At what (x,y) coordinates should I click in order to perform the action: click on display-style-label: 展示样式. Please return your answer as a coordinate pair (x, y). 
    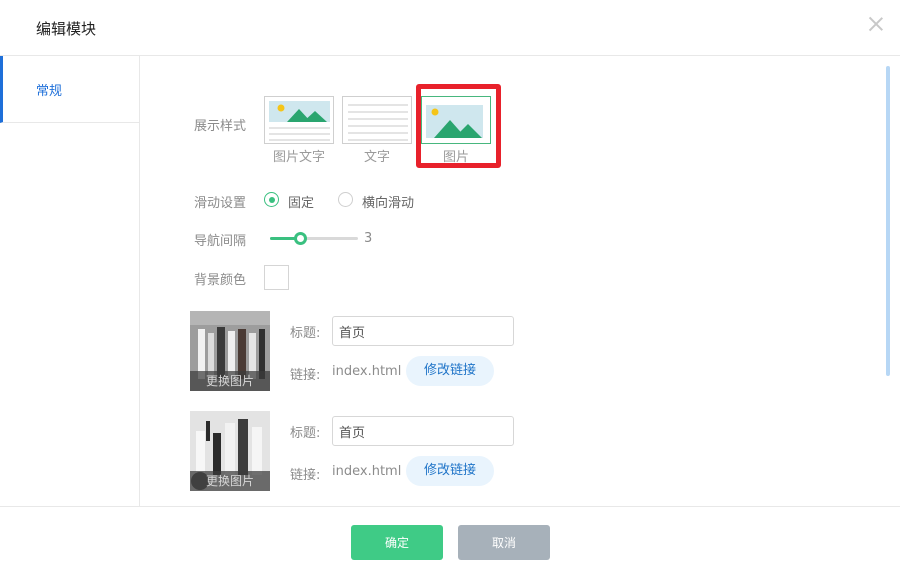
    Looking at the image, I should click on (220, 126).